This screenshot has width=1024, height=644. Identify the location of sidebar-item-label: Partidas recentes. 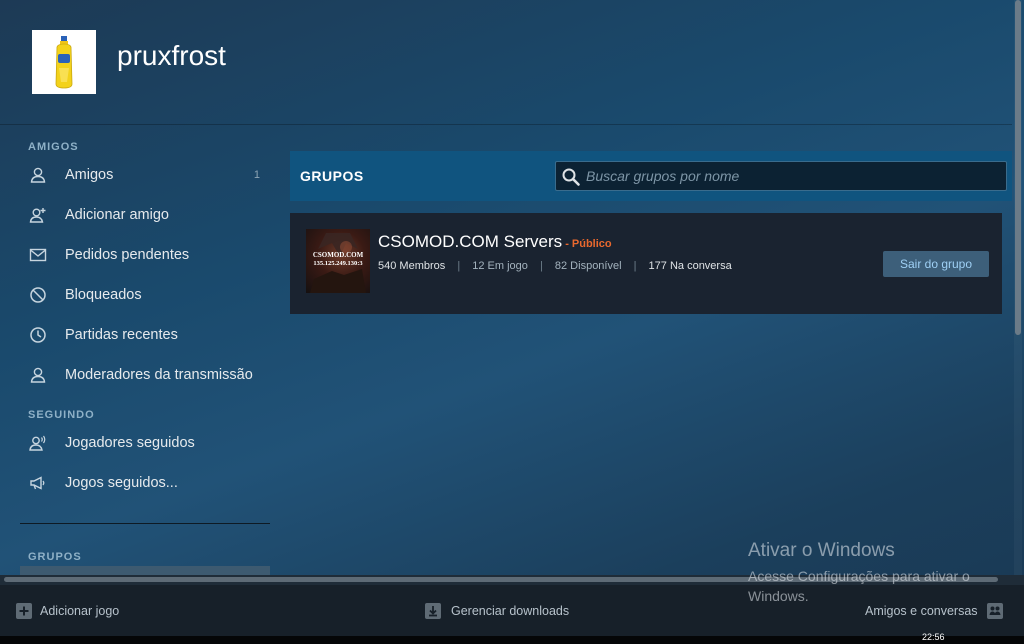
(121, 335).